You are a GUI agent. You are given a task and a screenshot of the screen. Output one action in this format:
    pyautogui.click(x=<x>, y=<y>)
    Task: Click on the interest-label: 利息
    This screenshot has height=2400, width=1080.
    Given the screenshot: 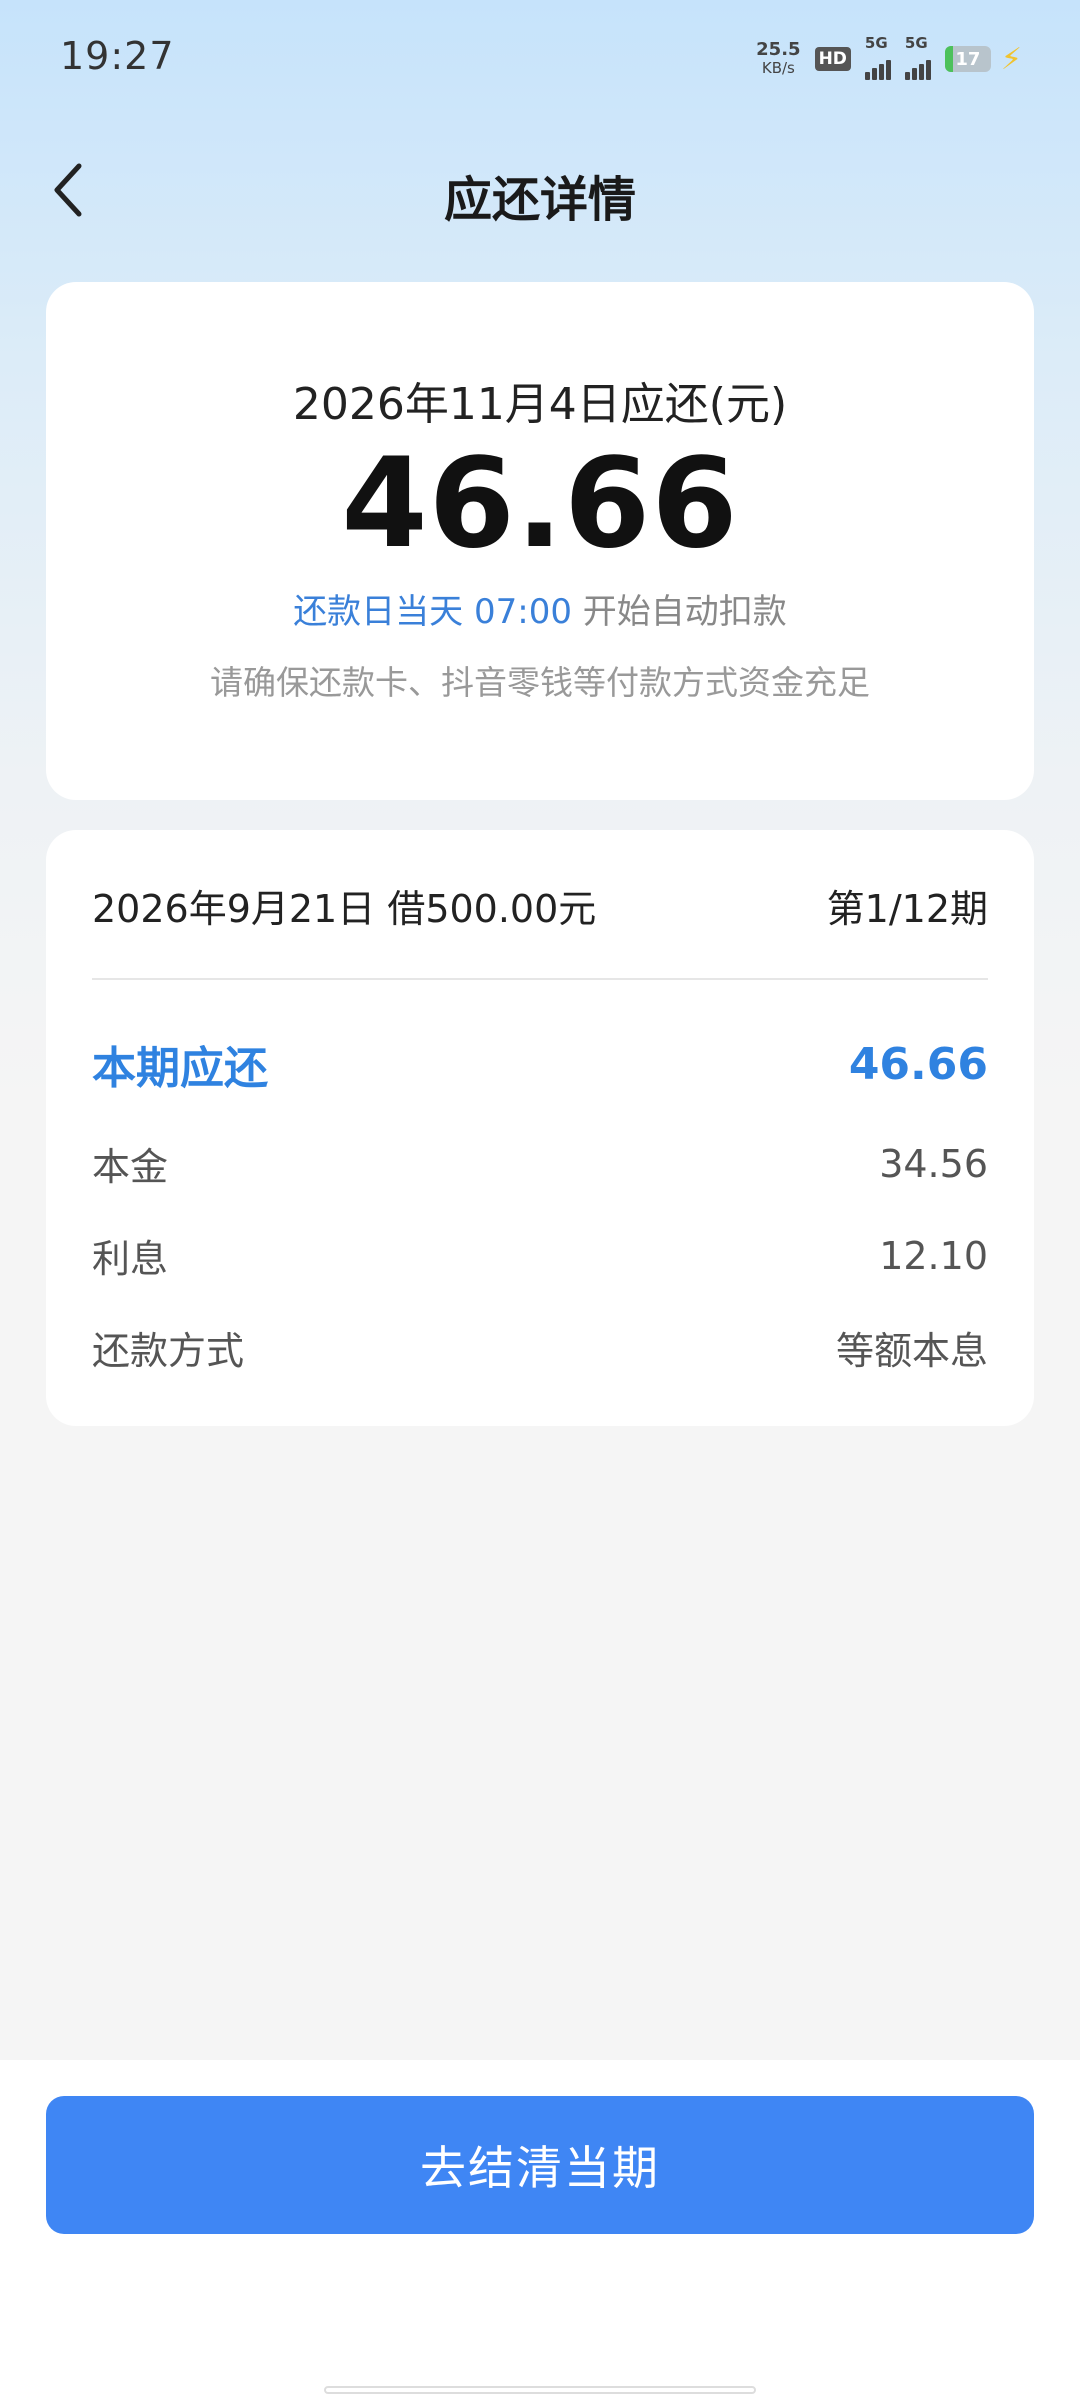 What is the action you would take?
    pyautogui.click(x=130, y=1259)
    